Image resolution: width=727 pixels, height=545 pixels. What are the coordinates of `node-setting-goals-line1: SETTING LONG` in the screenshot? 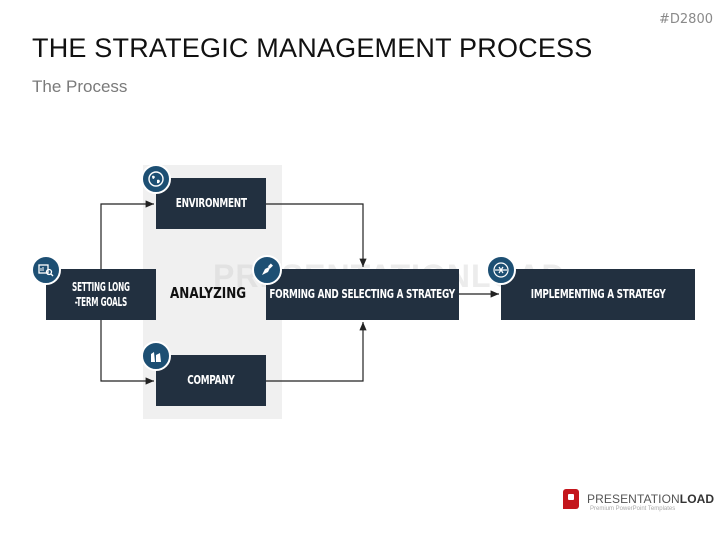 It's located at (101, 286).